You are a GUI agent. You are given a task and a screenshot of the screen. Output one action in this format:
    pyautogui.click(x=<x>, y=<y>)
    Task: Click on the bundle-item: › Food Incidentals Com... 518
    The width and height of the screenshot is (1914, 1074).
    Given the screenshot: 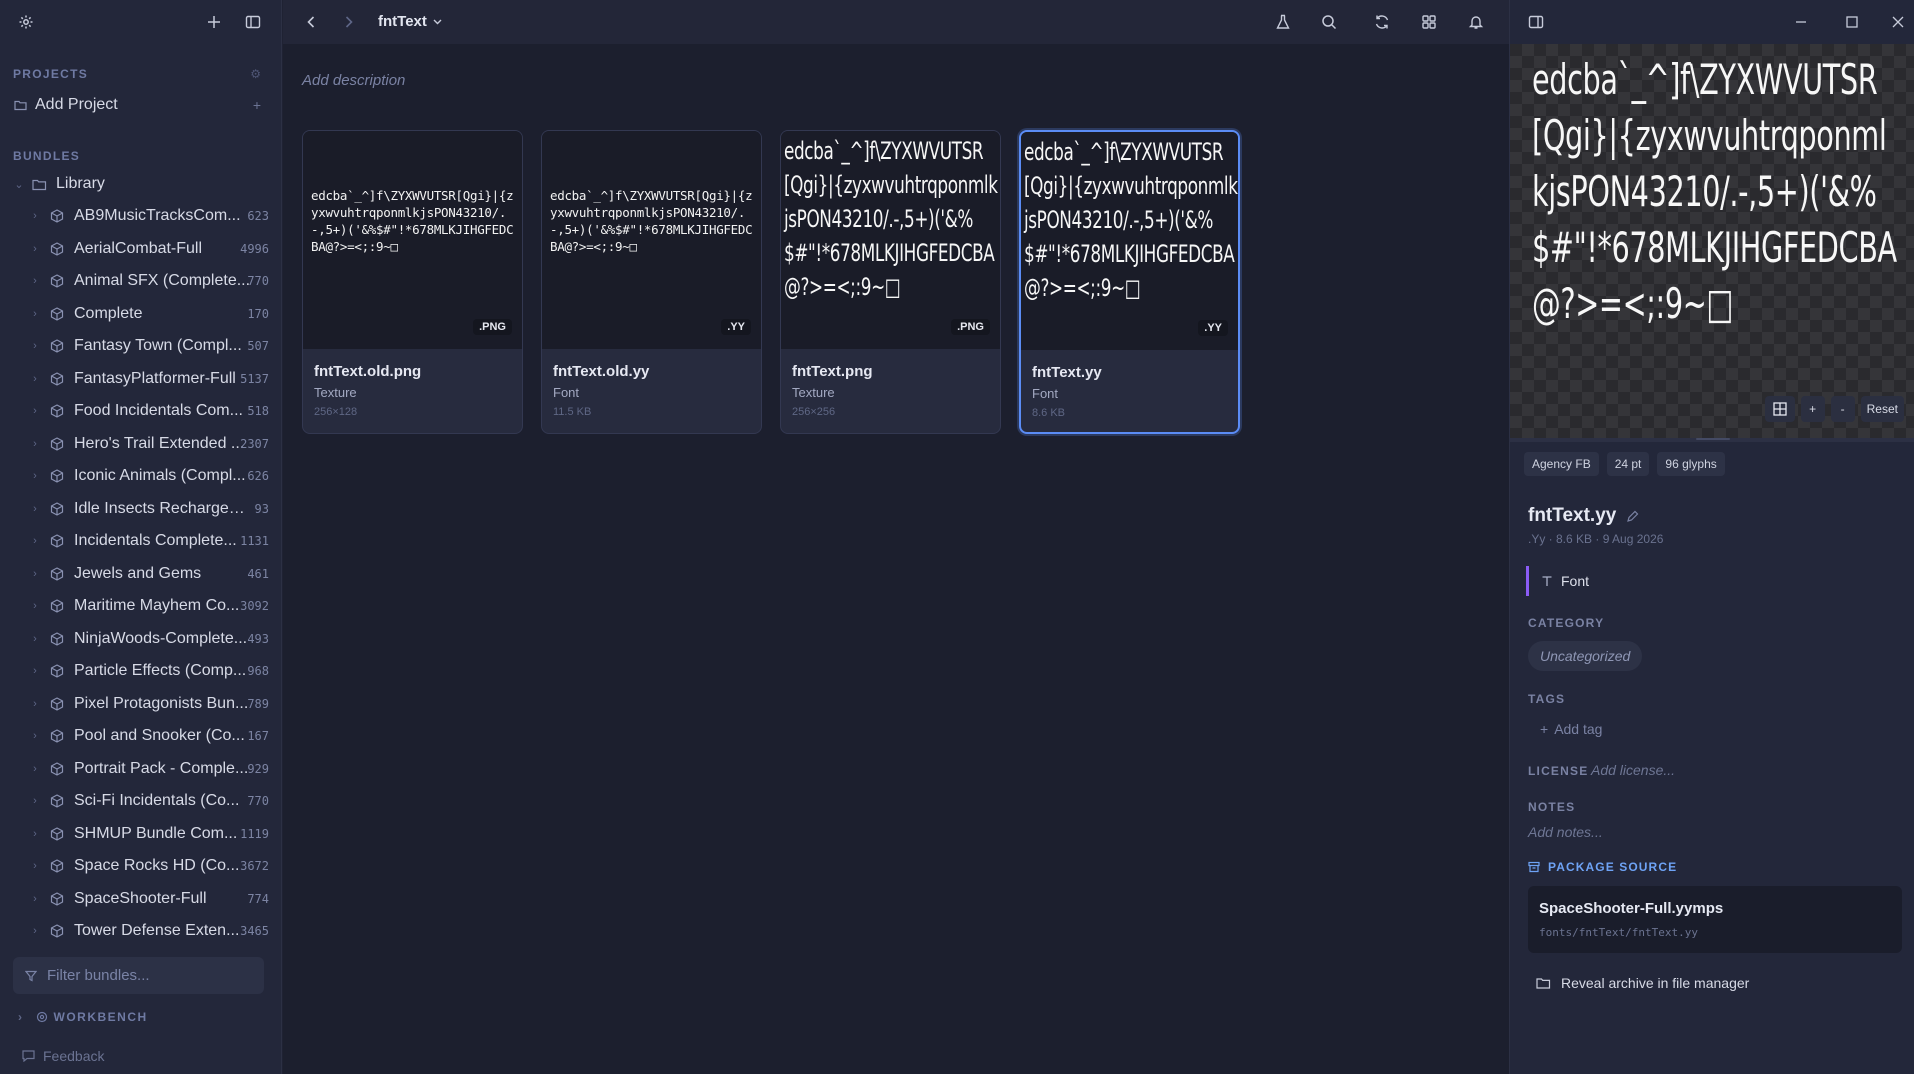 What is the action you would take?
    pyautogui.click(x=140, y=411)
    